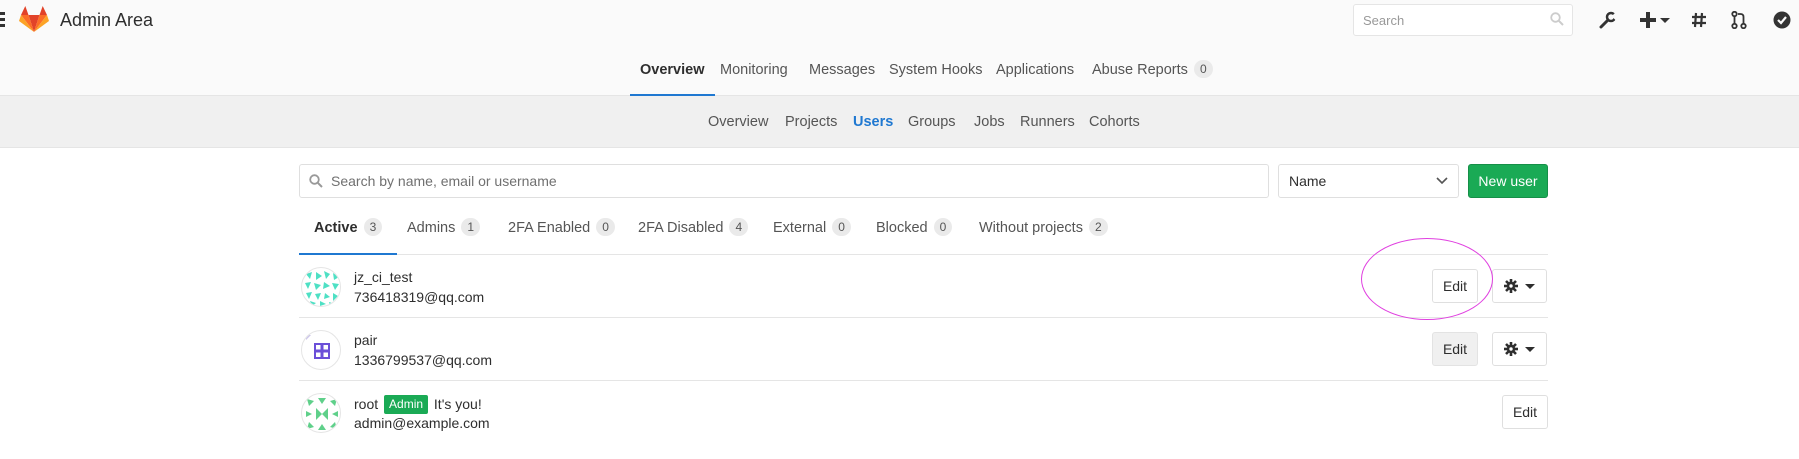 The height and width of the screenshot is (459, 1799). Describe the element at coordinates (383, 277) in the screenshot. I see `user-name: jz_ci_test` at that location.